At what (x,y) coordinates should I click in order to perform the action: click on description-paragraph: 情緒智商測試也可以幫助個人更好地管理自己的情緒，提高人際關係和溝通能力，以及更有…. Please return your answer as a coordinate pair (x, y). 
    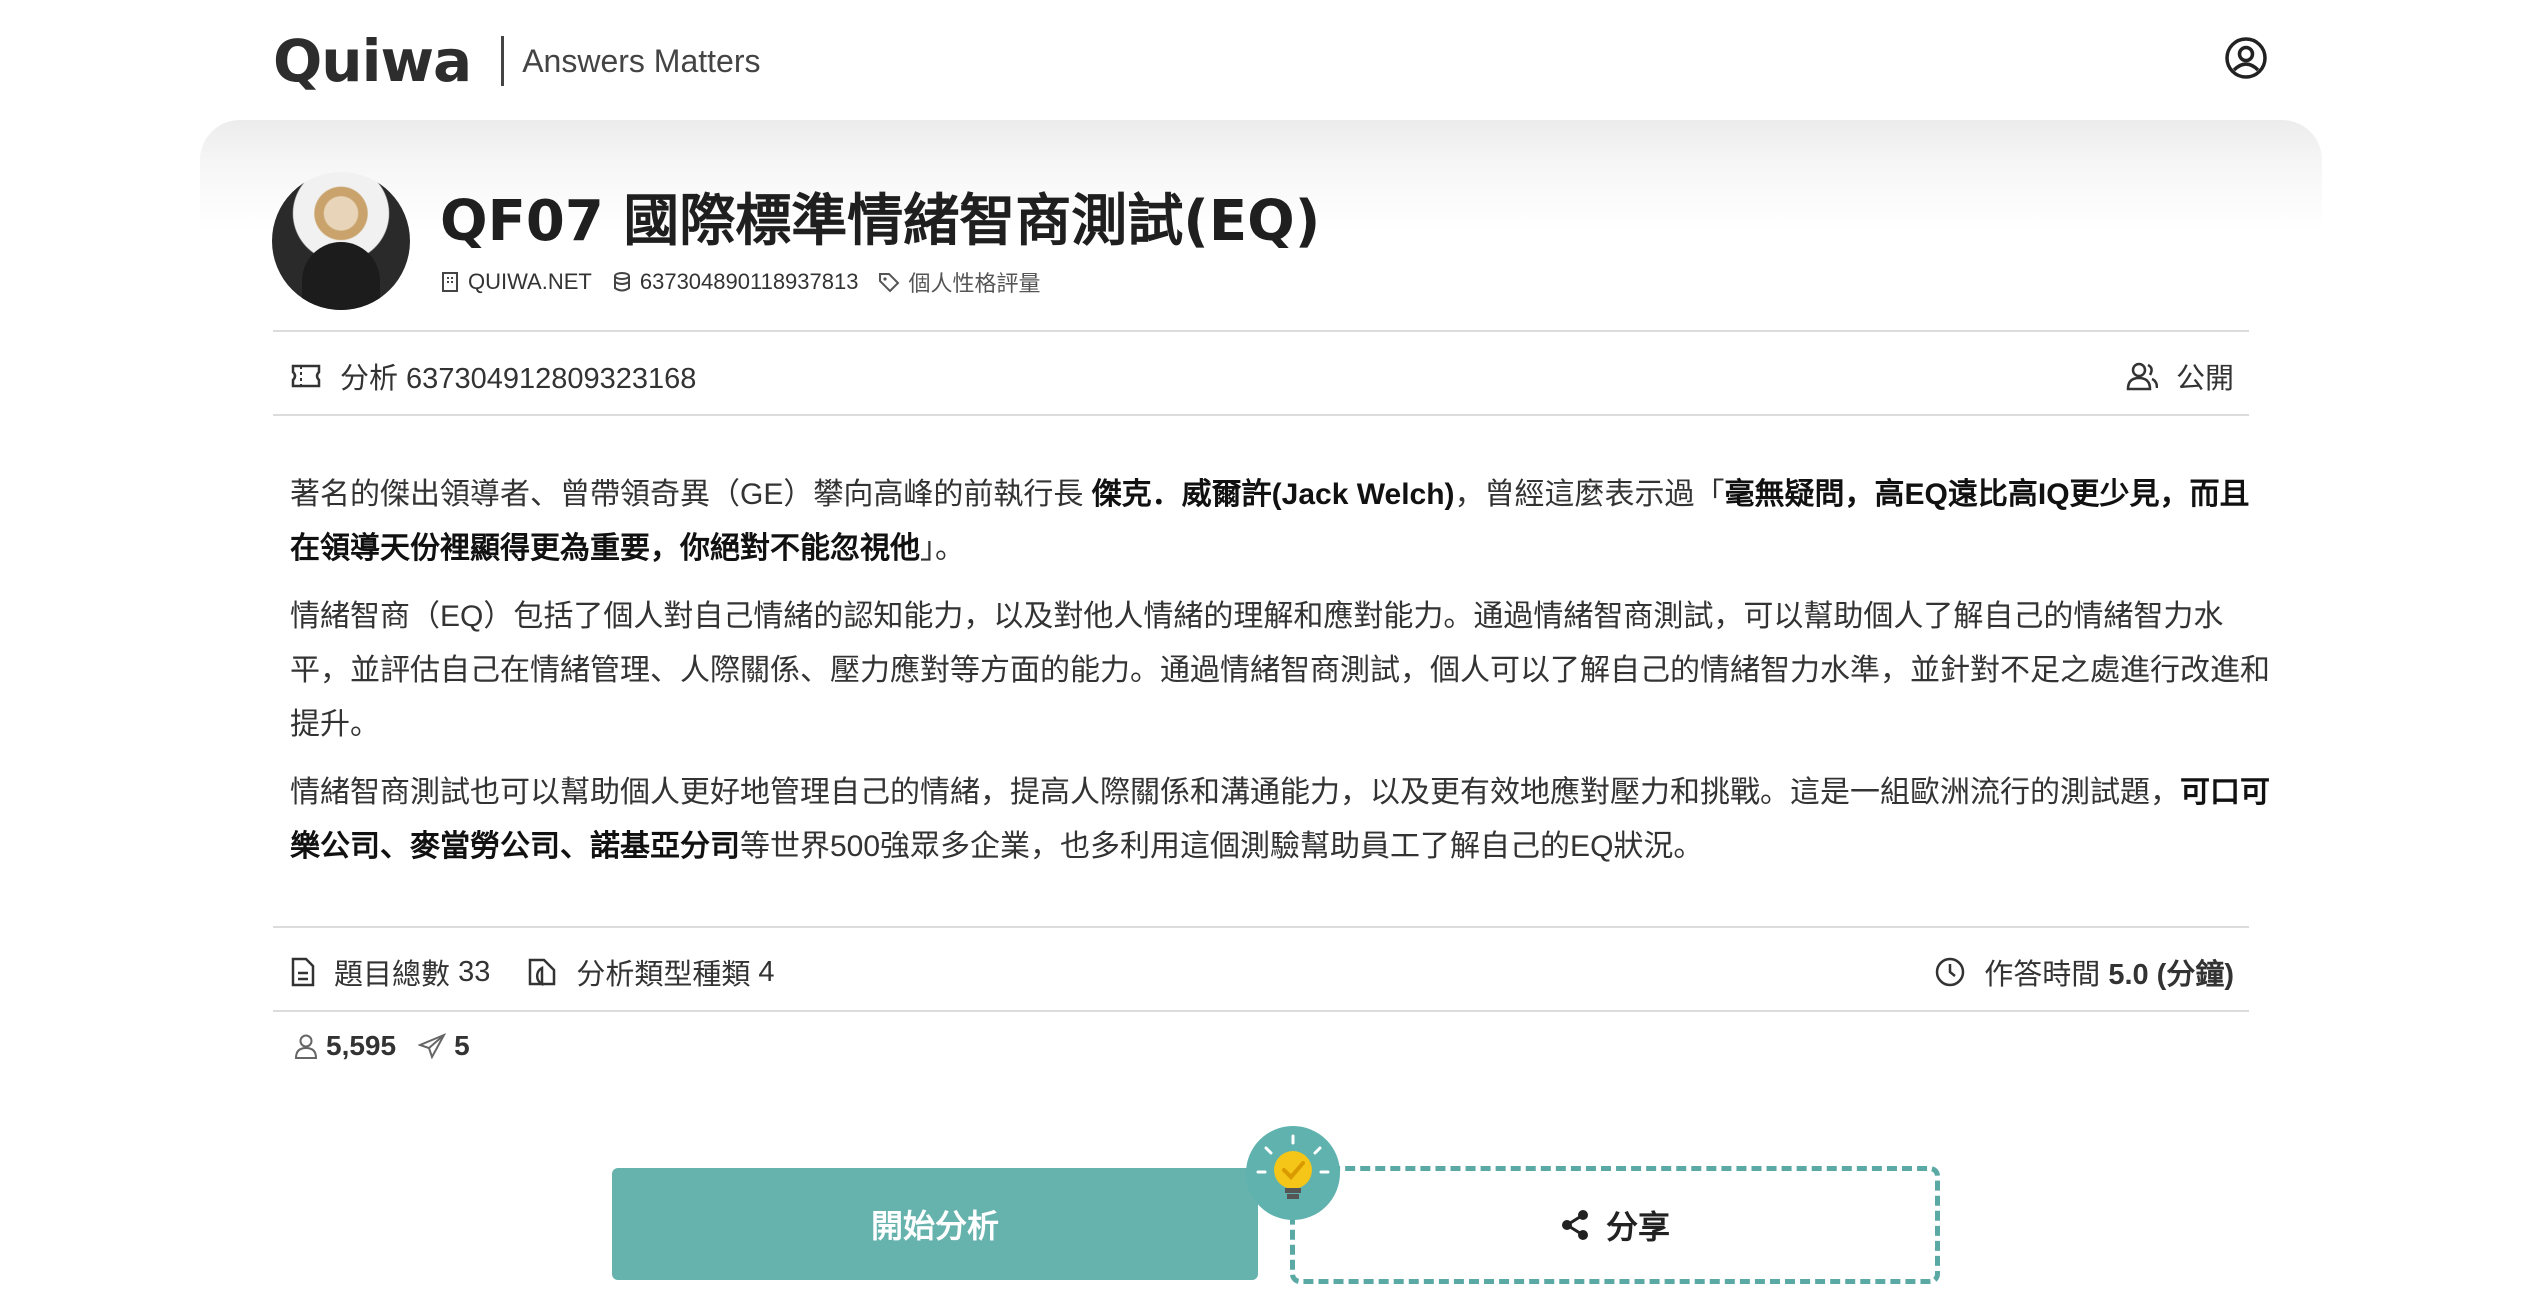
    Looking at the image, I should click on (1280, 819).